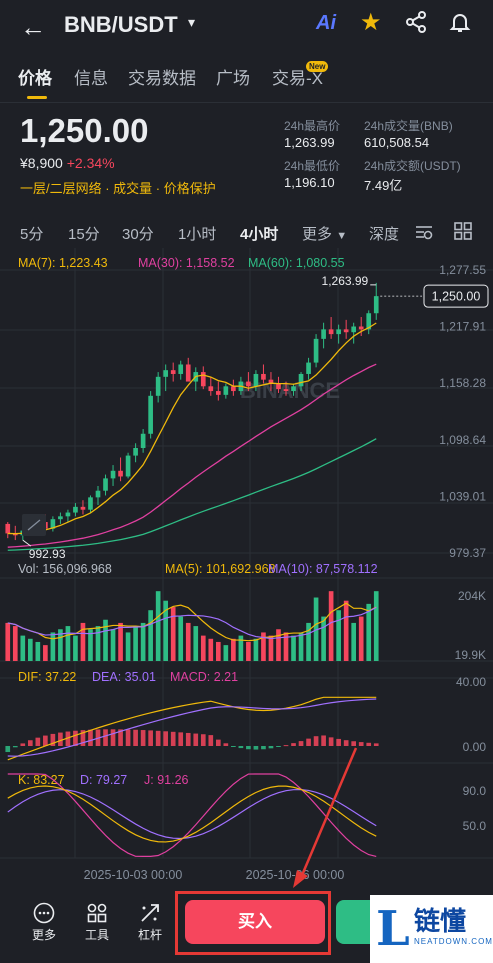  Describe the element at coordinates (431, 929) in the screenshot. I see `site-logo: L 链懂 NEATDOWN.COM` at that location.